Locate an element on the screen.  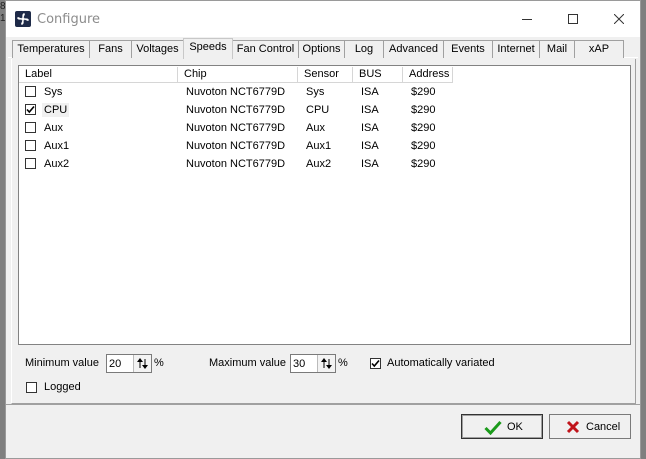
minimize-button is located at coordinates (527, 19).